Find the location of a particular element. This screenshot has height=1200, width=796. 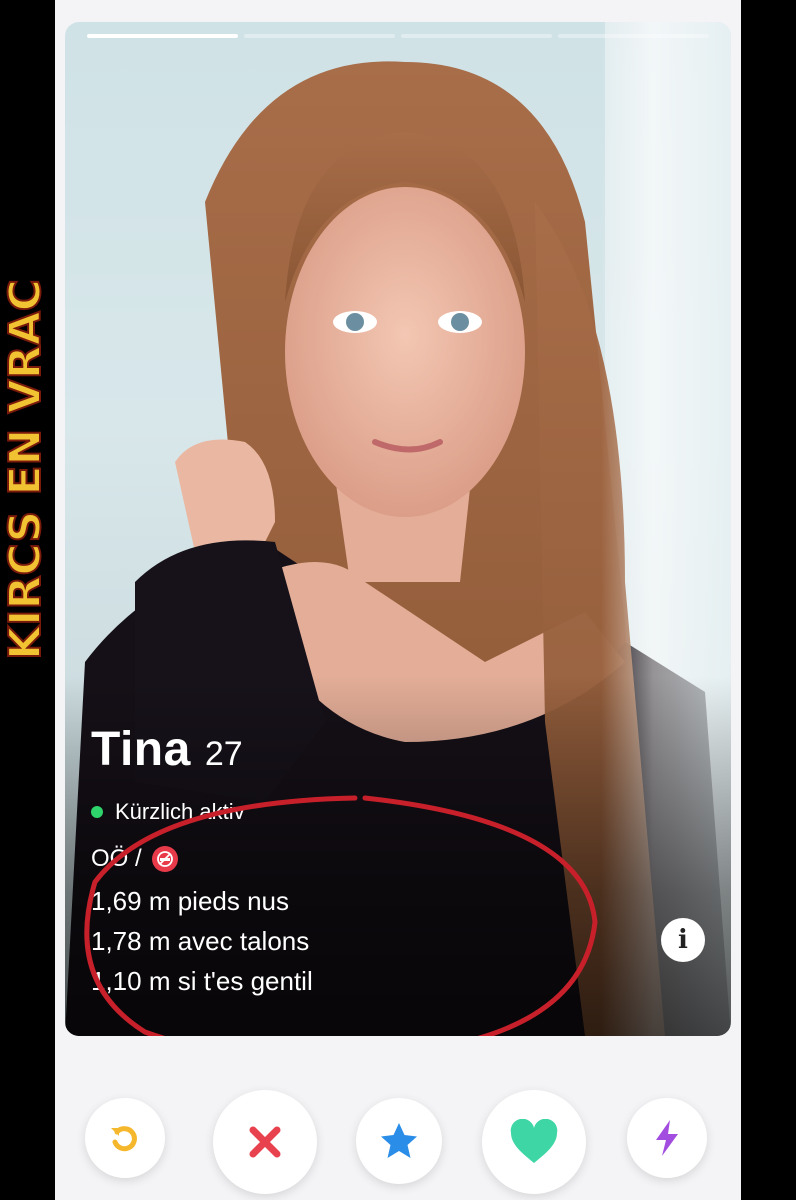

super-like-button is located at coordinates (399, 1141).